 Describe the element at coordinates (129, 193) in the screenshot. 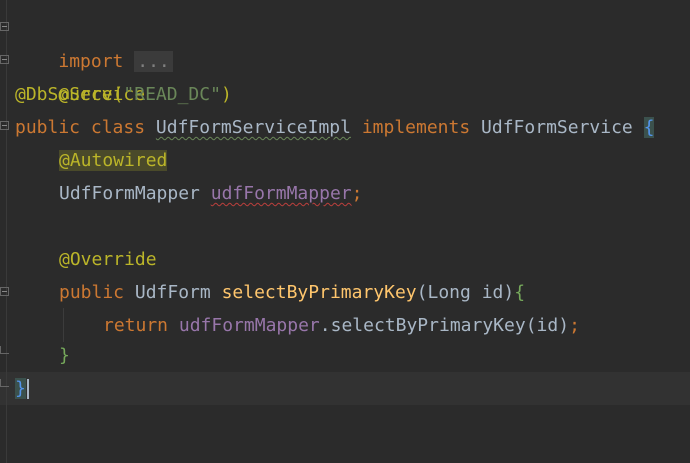

I see `field-type: UdfFormMapper` at that location.